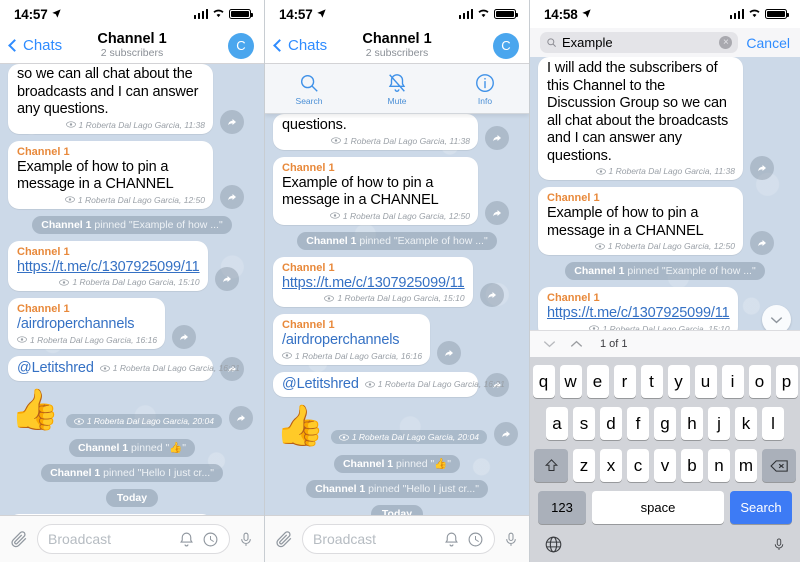  I want to click on message-meta: 1 Roberta Dal Lago Garcia, 20:04, so click(408, 437).